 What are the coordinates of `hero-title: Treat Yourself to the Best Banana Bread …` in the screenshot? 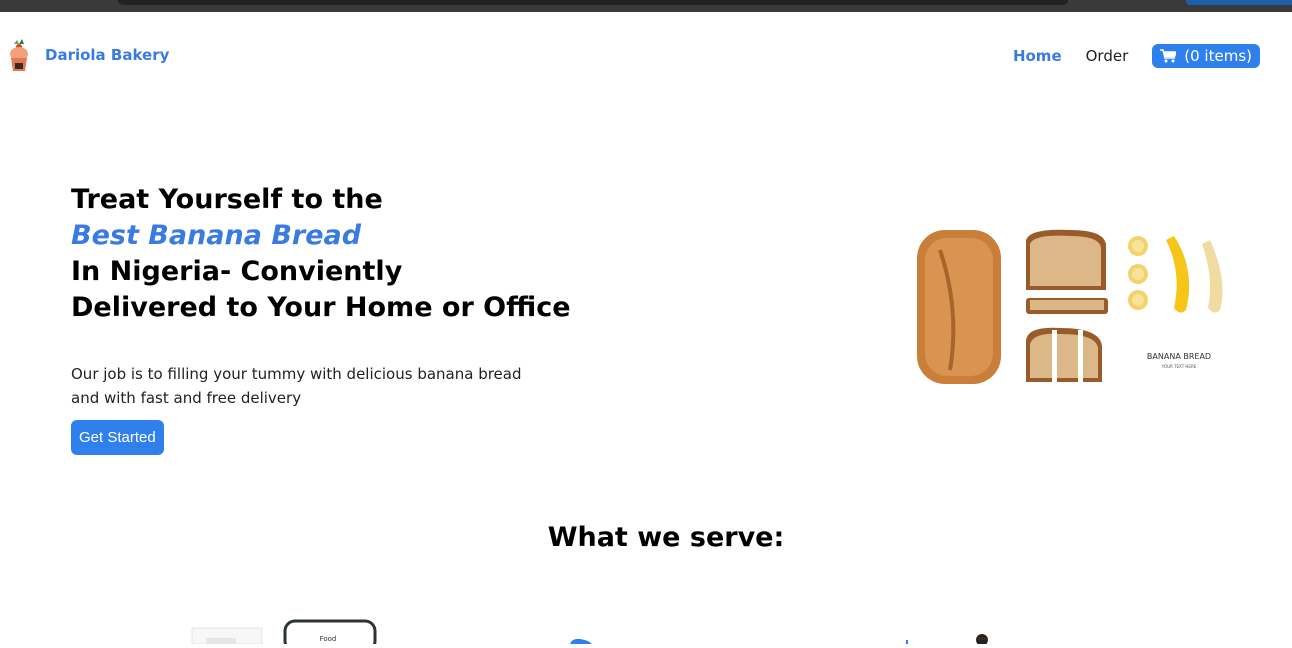 It's located at (331, 254).